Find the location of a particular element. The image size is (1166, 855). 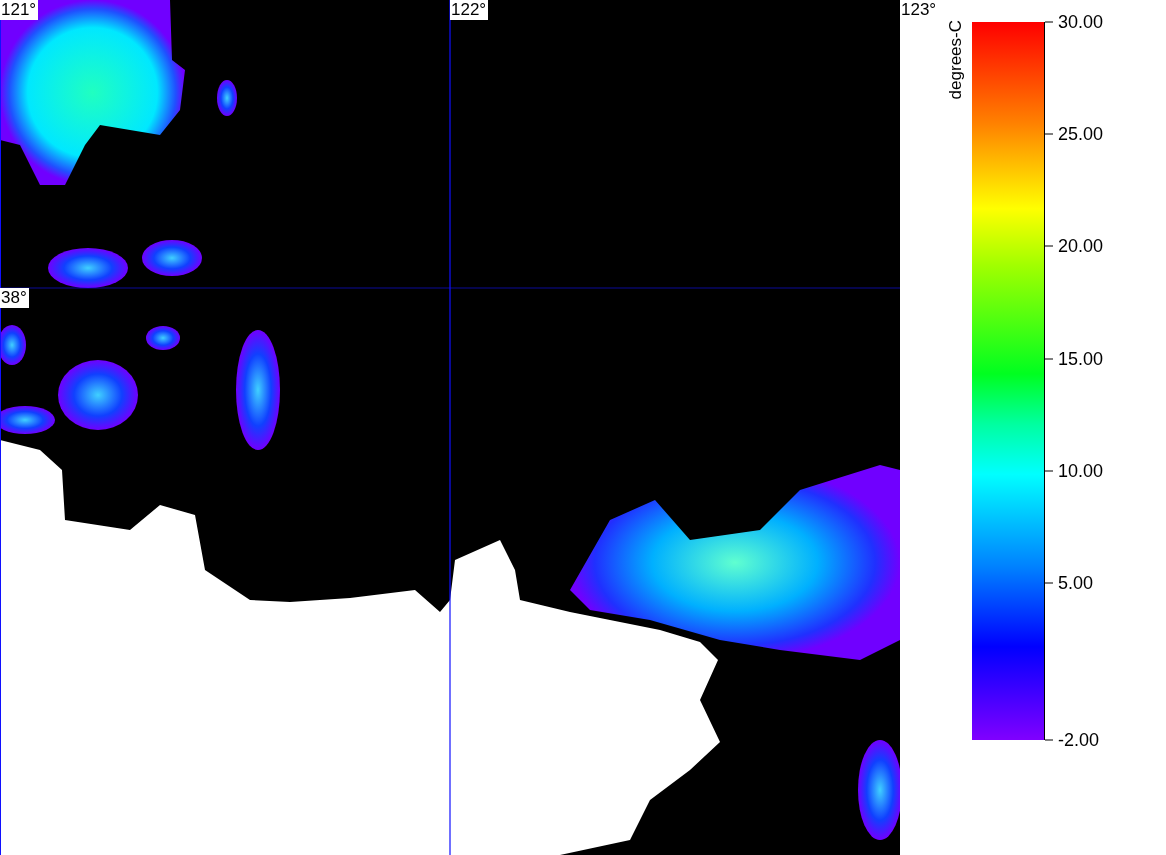

tick-label: 25.00 is located at coordinates (1081, 134).